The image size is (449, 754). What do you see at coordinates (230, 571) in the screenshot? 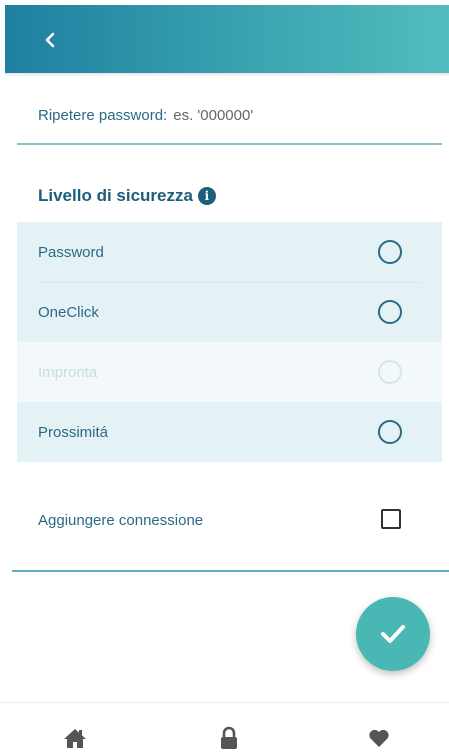
I see `section-divider` at bounding box center [230, 571].